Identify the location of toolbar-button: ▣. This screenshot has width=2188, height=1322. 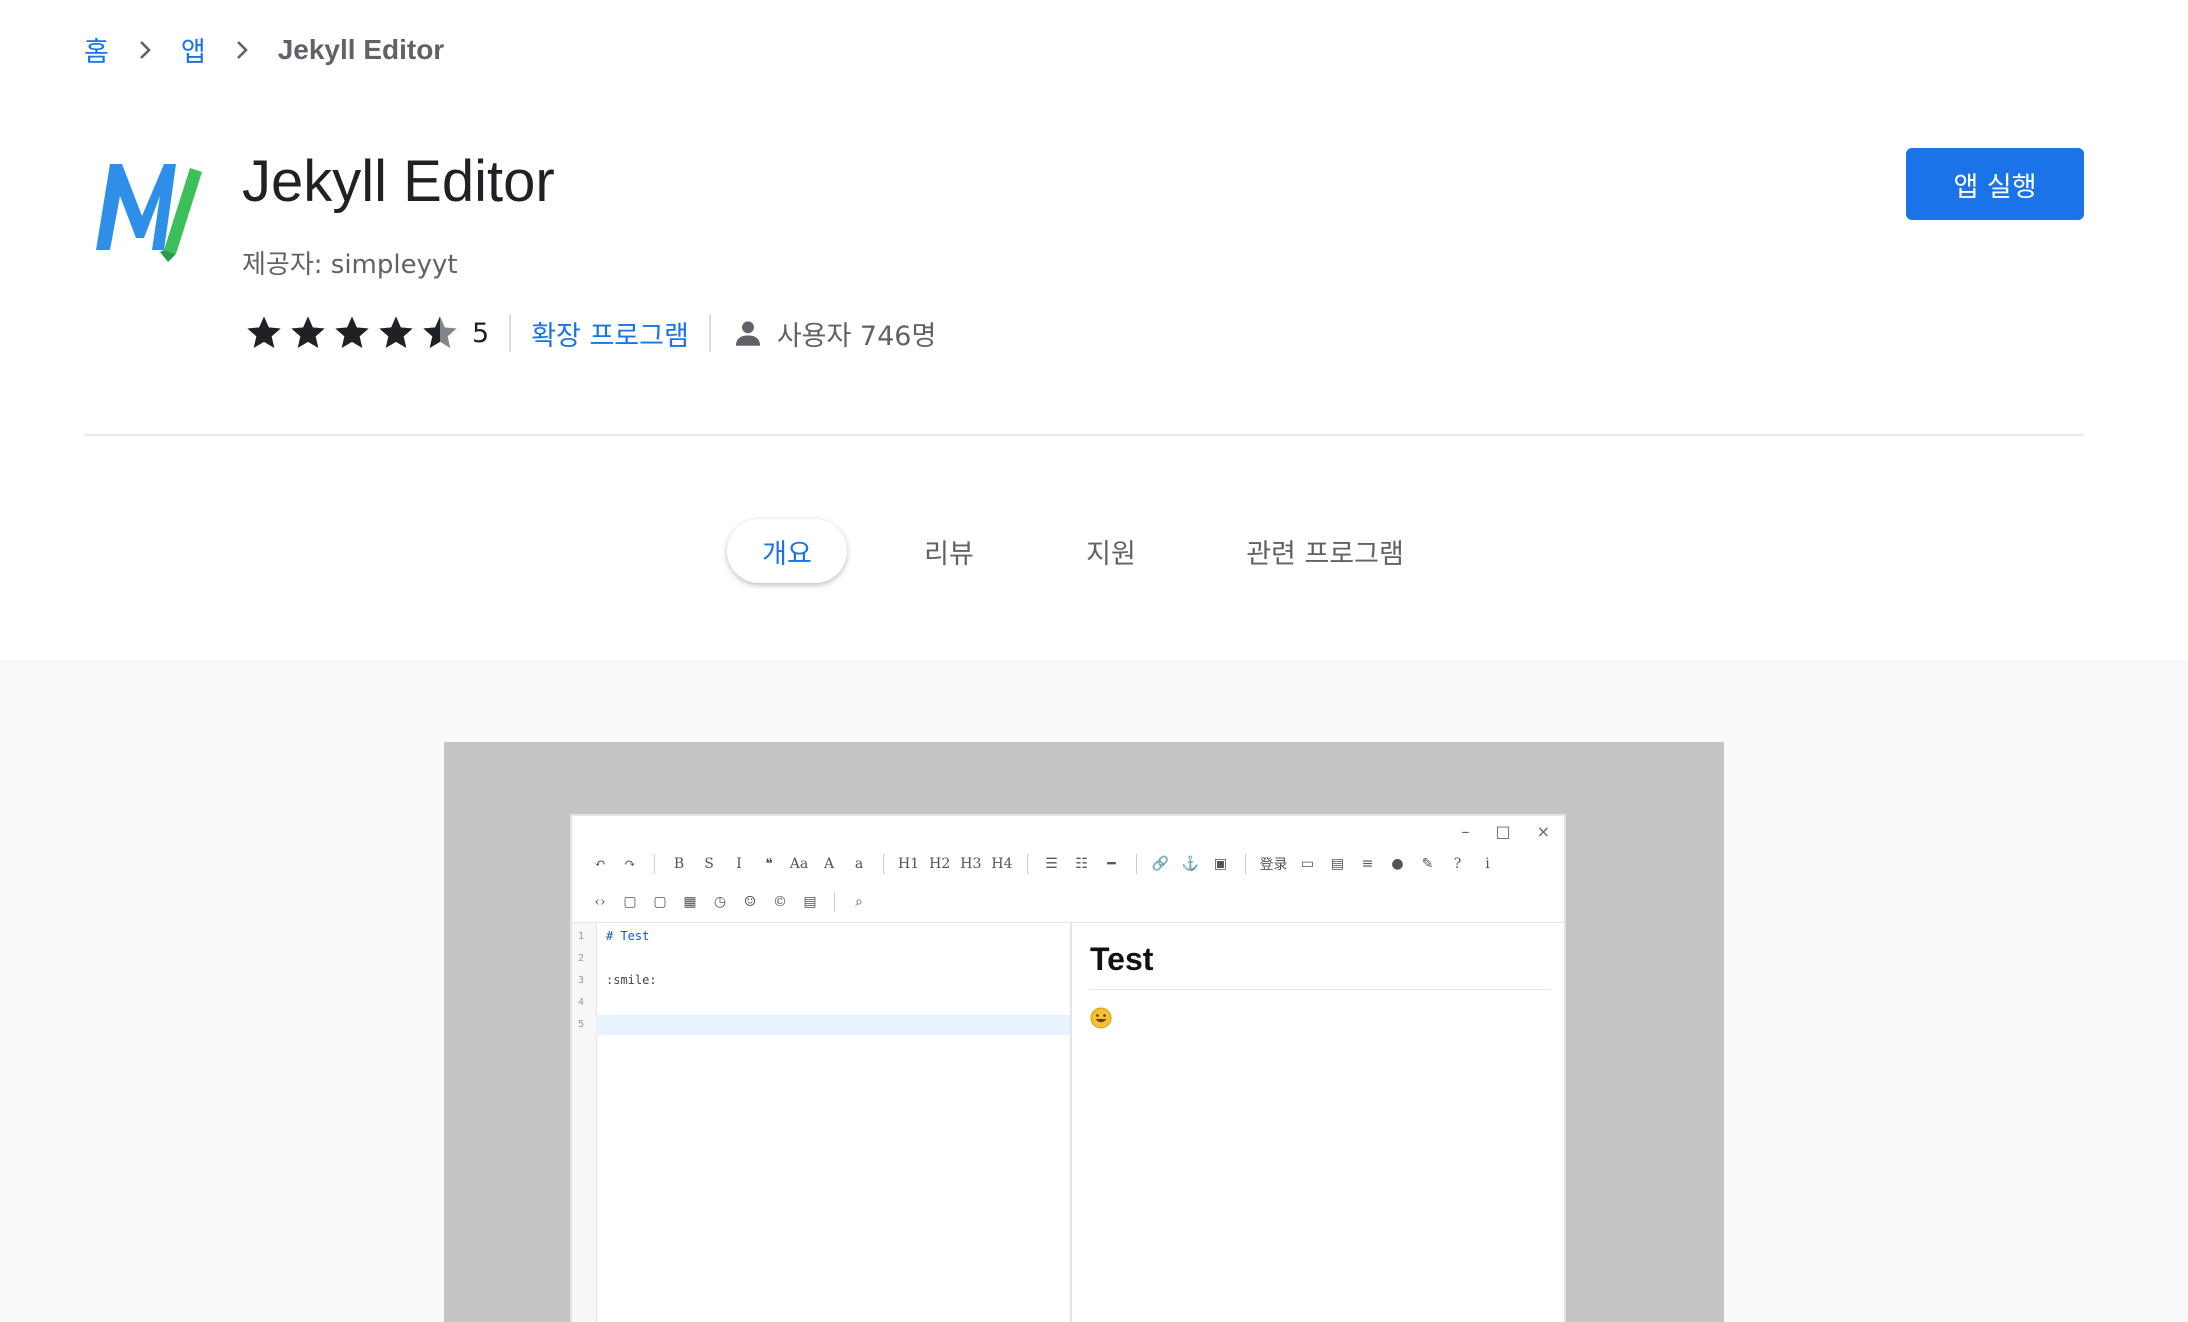
(1220, 864).